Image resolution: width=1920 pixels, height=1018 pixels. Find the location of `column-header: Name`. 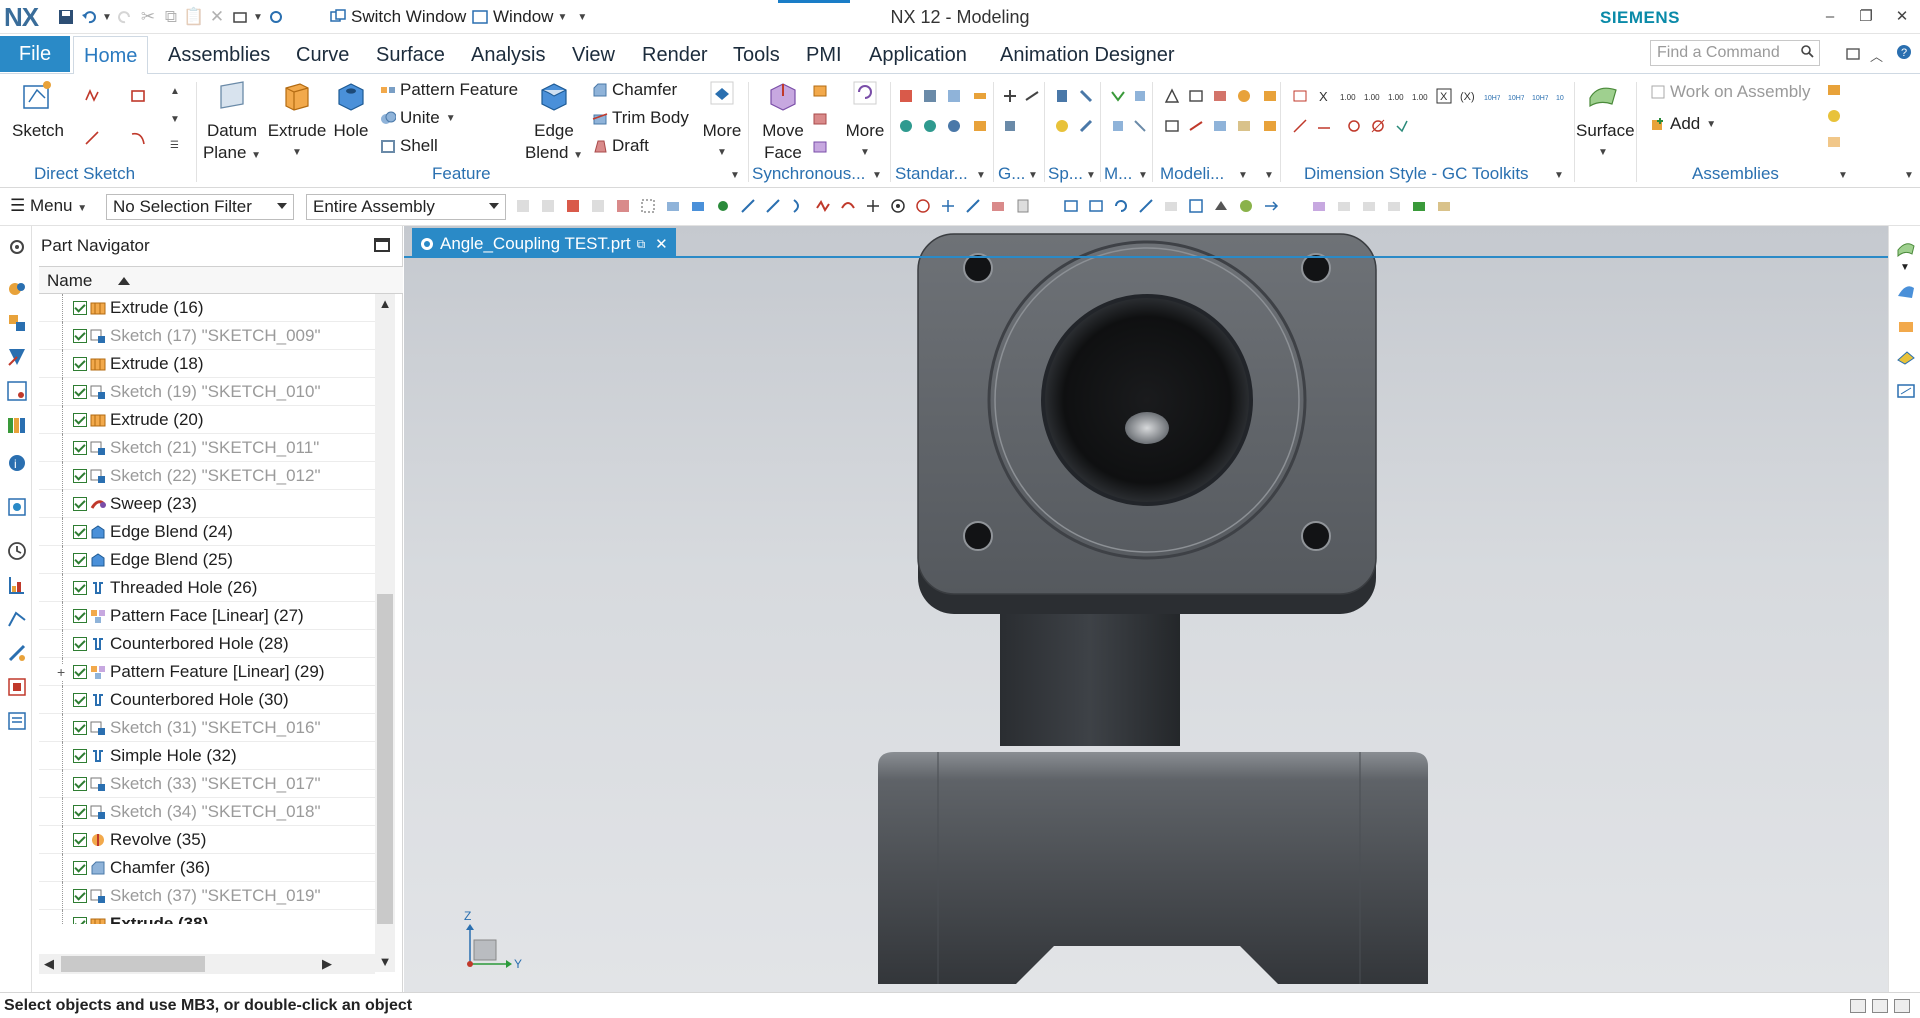

column-header: Name is located at coordinates (221, 280).